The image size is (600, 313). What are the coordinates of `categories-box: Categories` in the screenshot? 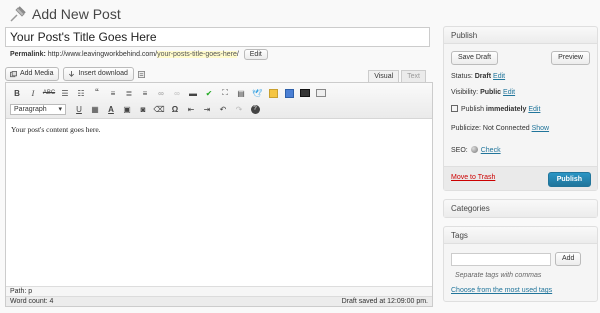 It's located at (520, 208).